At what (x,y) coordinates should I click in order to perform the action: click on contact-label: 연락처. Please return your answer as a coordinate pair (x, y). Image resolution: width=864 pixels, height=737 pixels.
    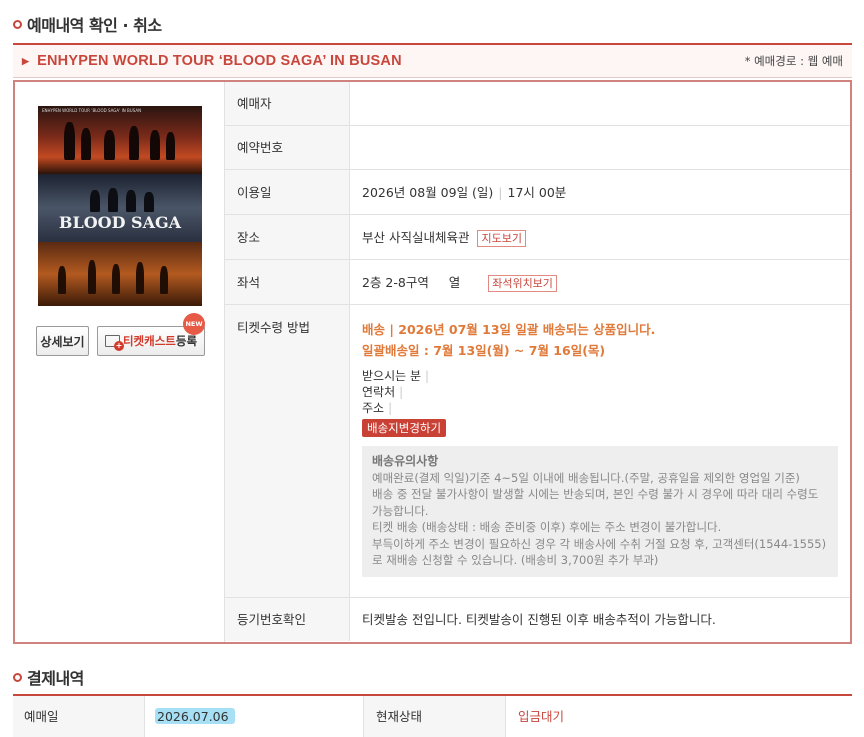
    Looking at the image, I should click on (379, 392).